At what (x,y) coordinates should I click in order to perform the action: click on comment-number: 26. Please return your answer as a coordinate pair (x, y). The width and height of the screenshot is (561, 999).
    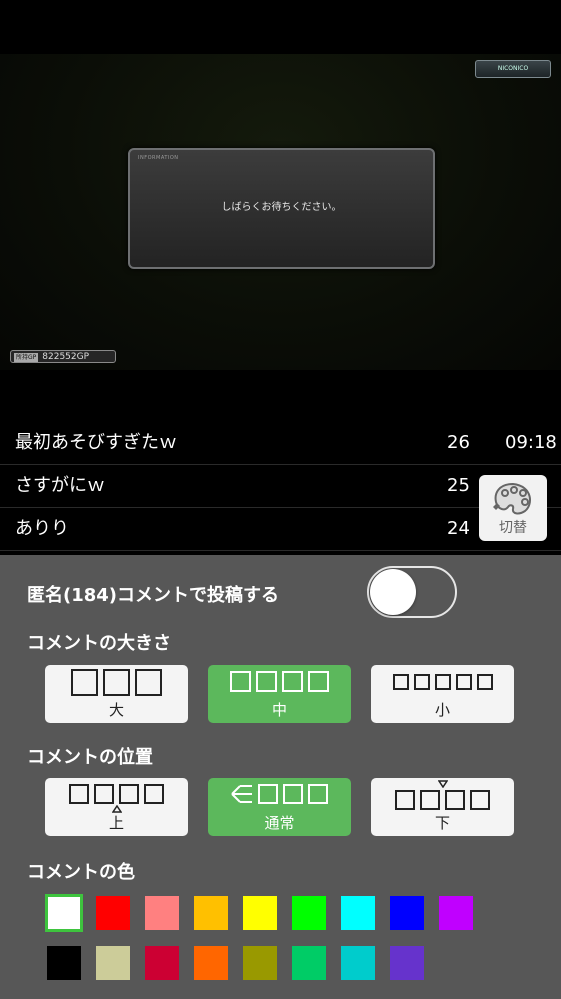
    Looking at the image, I should click on (458, 442).